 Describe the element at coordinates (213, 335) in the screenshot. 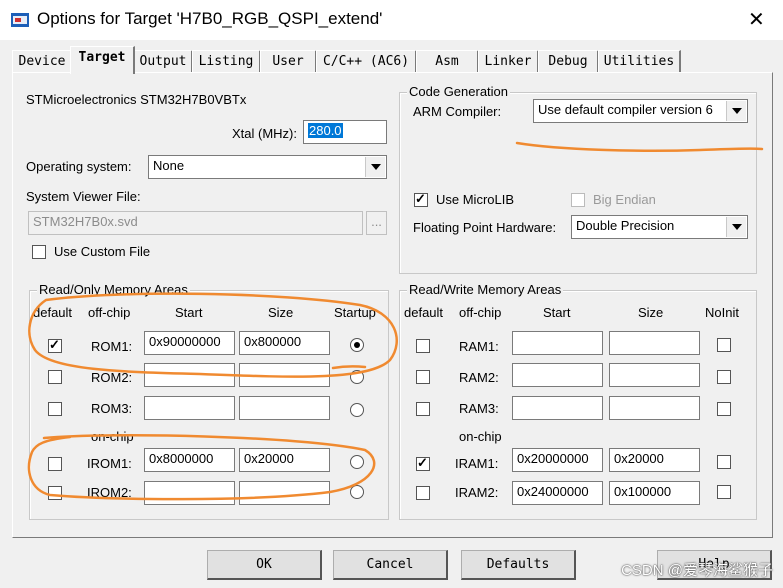

I see `rom1-highlight-loop` at that location.